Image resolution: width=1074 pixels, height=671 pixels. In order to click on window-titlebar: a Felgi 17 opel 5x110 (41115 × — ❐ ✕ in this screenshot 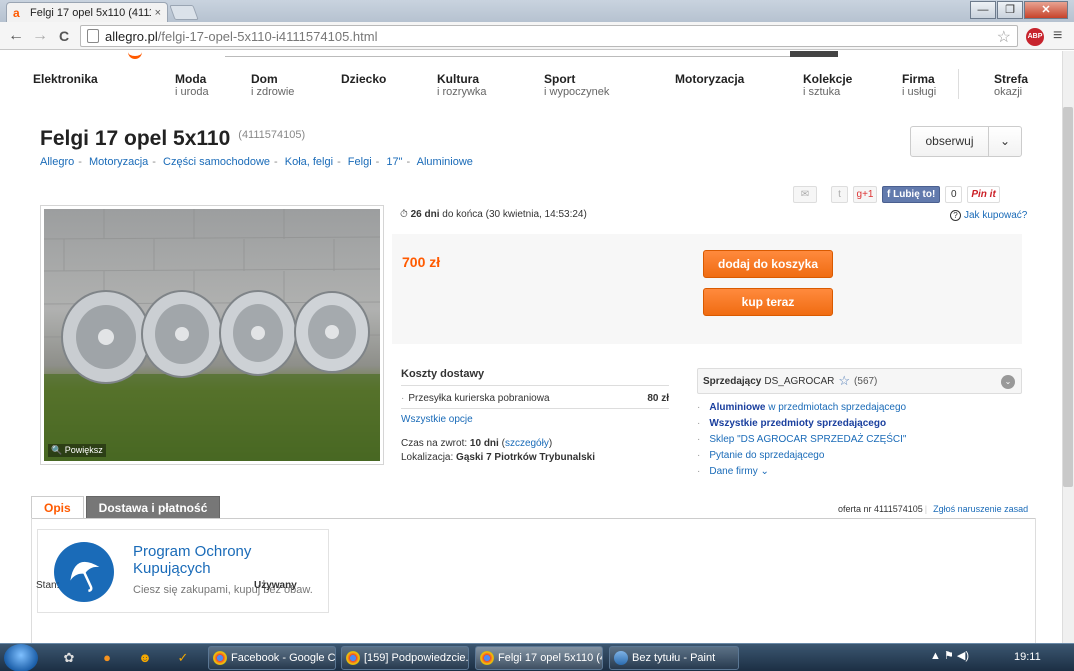, I will do `click(537, 11)`.